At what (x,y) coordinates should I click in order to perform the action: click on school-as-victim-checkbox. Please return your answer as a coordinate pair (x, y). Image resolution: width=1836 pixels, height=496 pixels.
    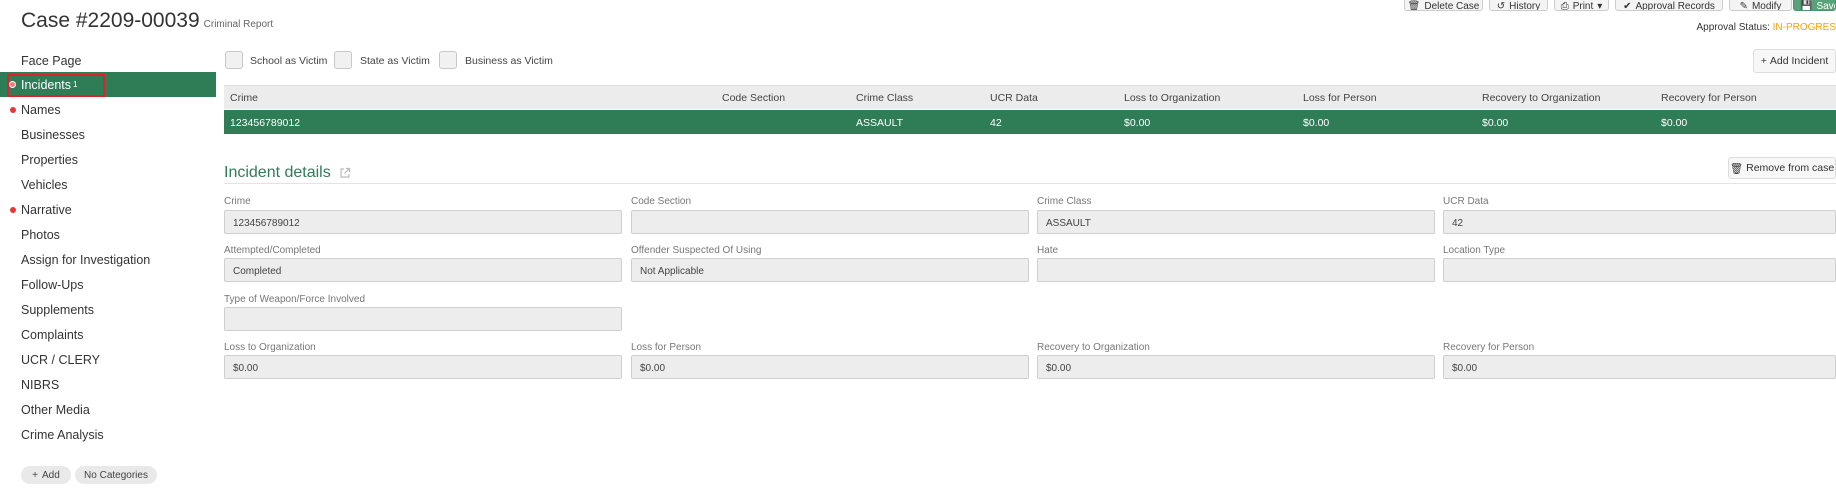
    Looking at the image, I should click on (234, 60).